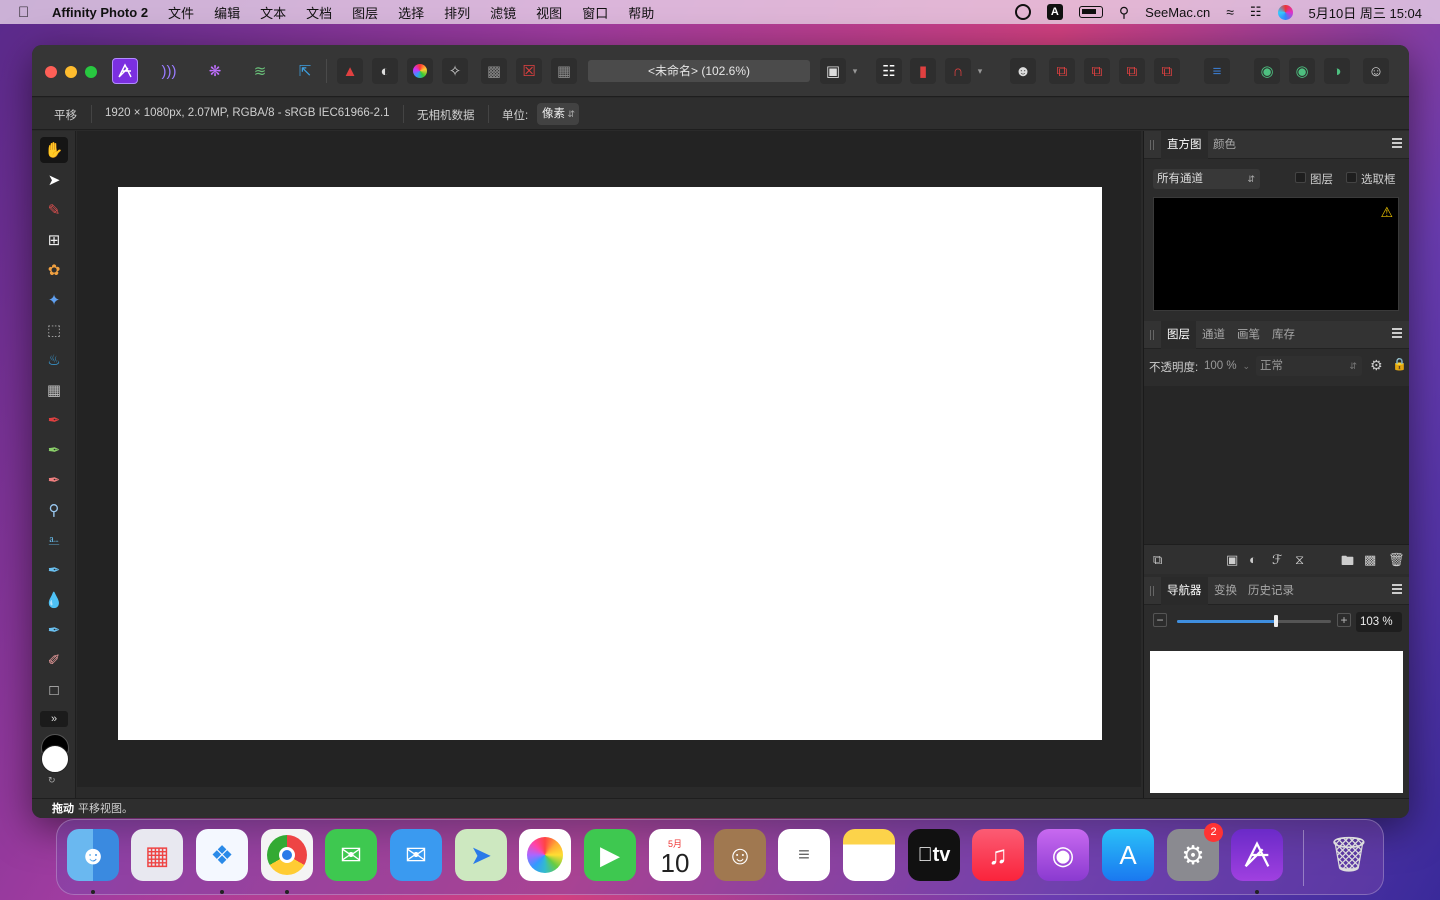 The image size is (1440, 900). Describe the element at coordinates (169, 71) in the screenshot. I see `liquify-persona-icon: )))` at that location.